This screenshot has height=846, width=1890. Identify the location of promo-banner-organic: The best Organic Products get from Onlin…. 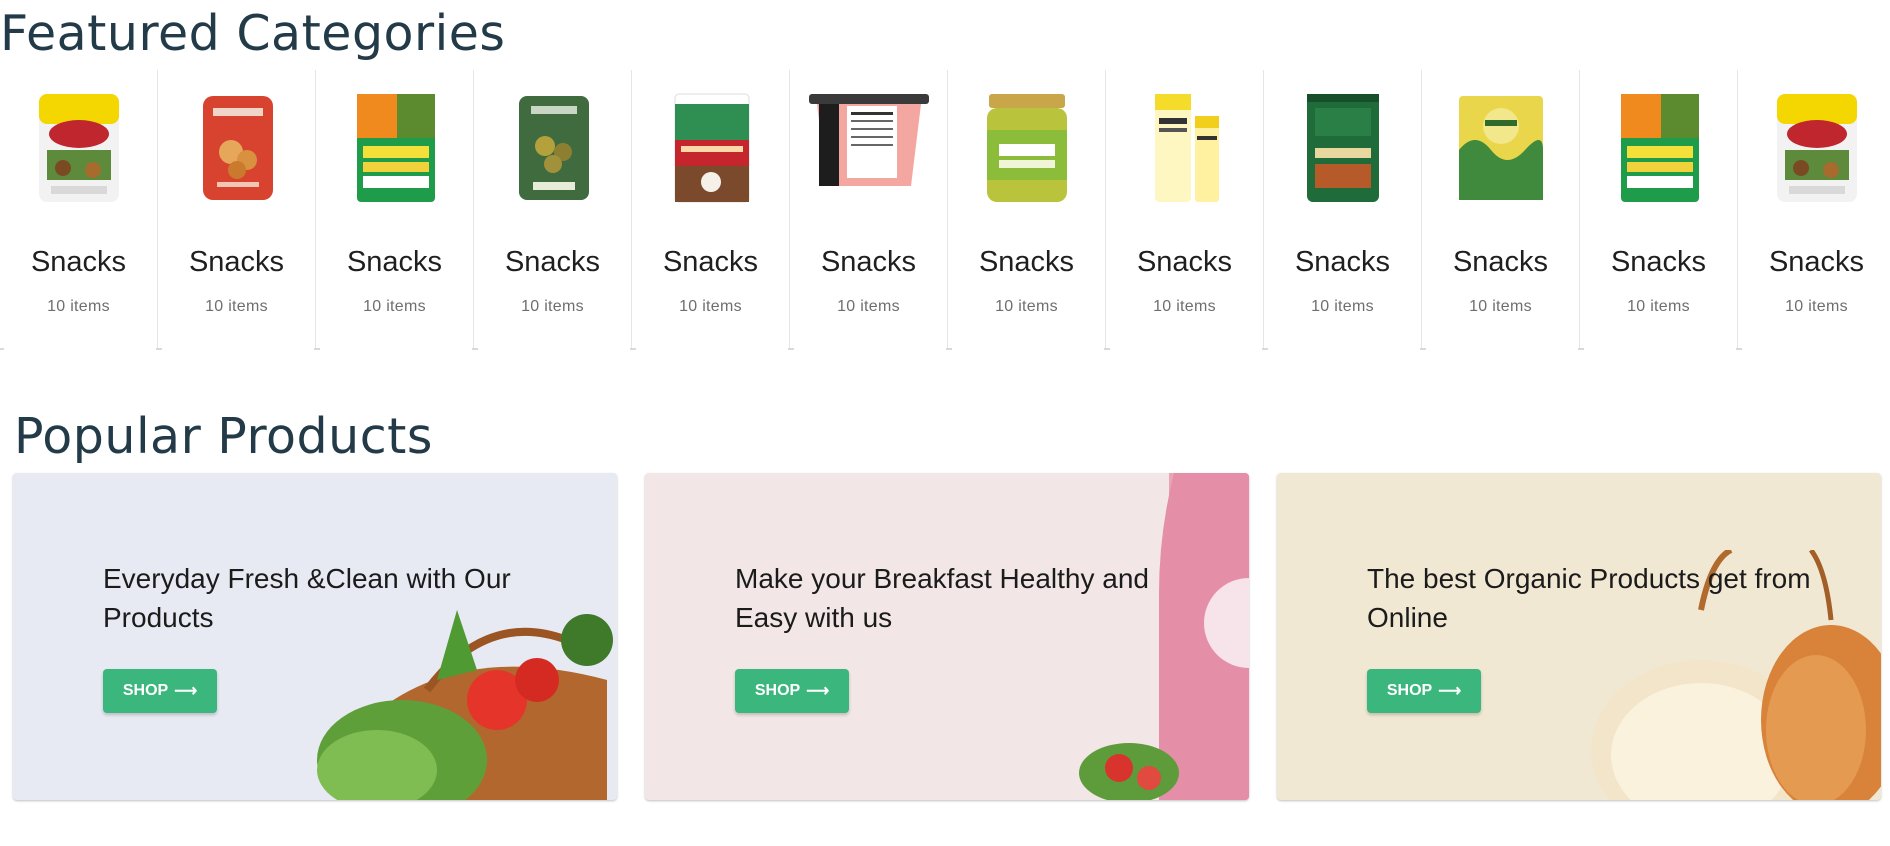
(1579, 636).